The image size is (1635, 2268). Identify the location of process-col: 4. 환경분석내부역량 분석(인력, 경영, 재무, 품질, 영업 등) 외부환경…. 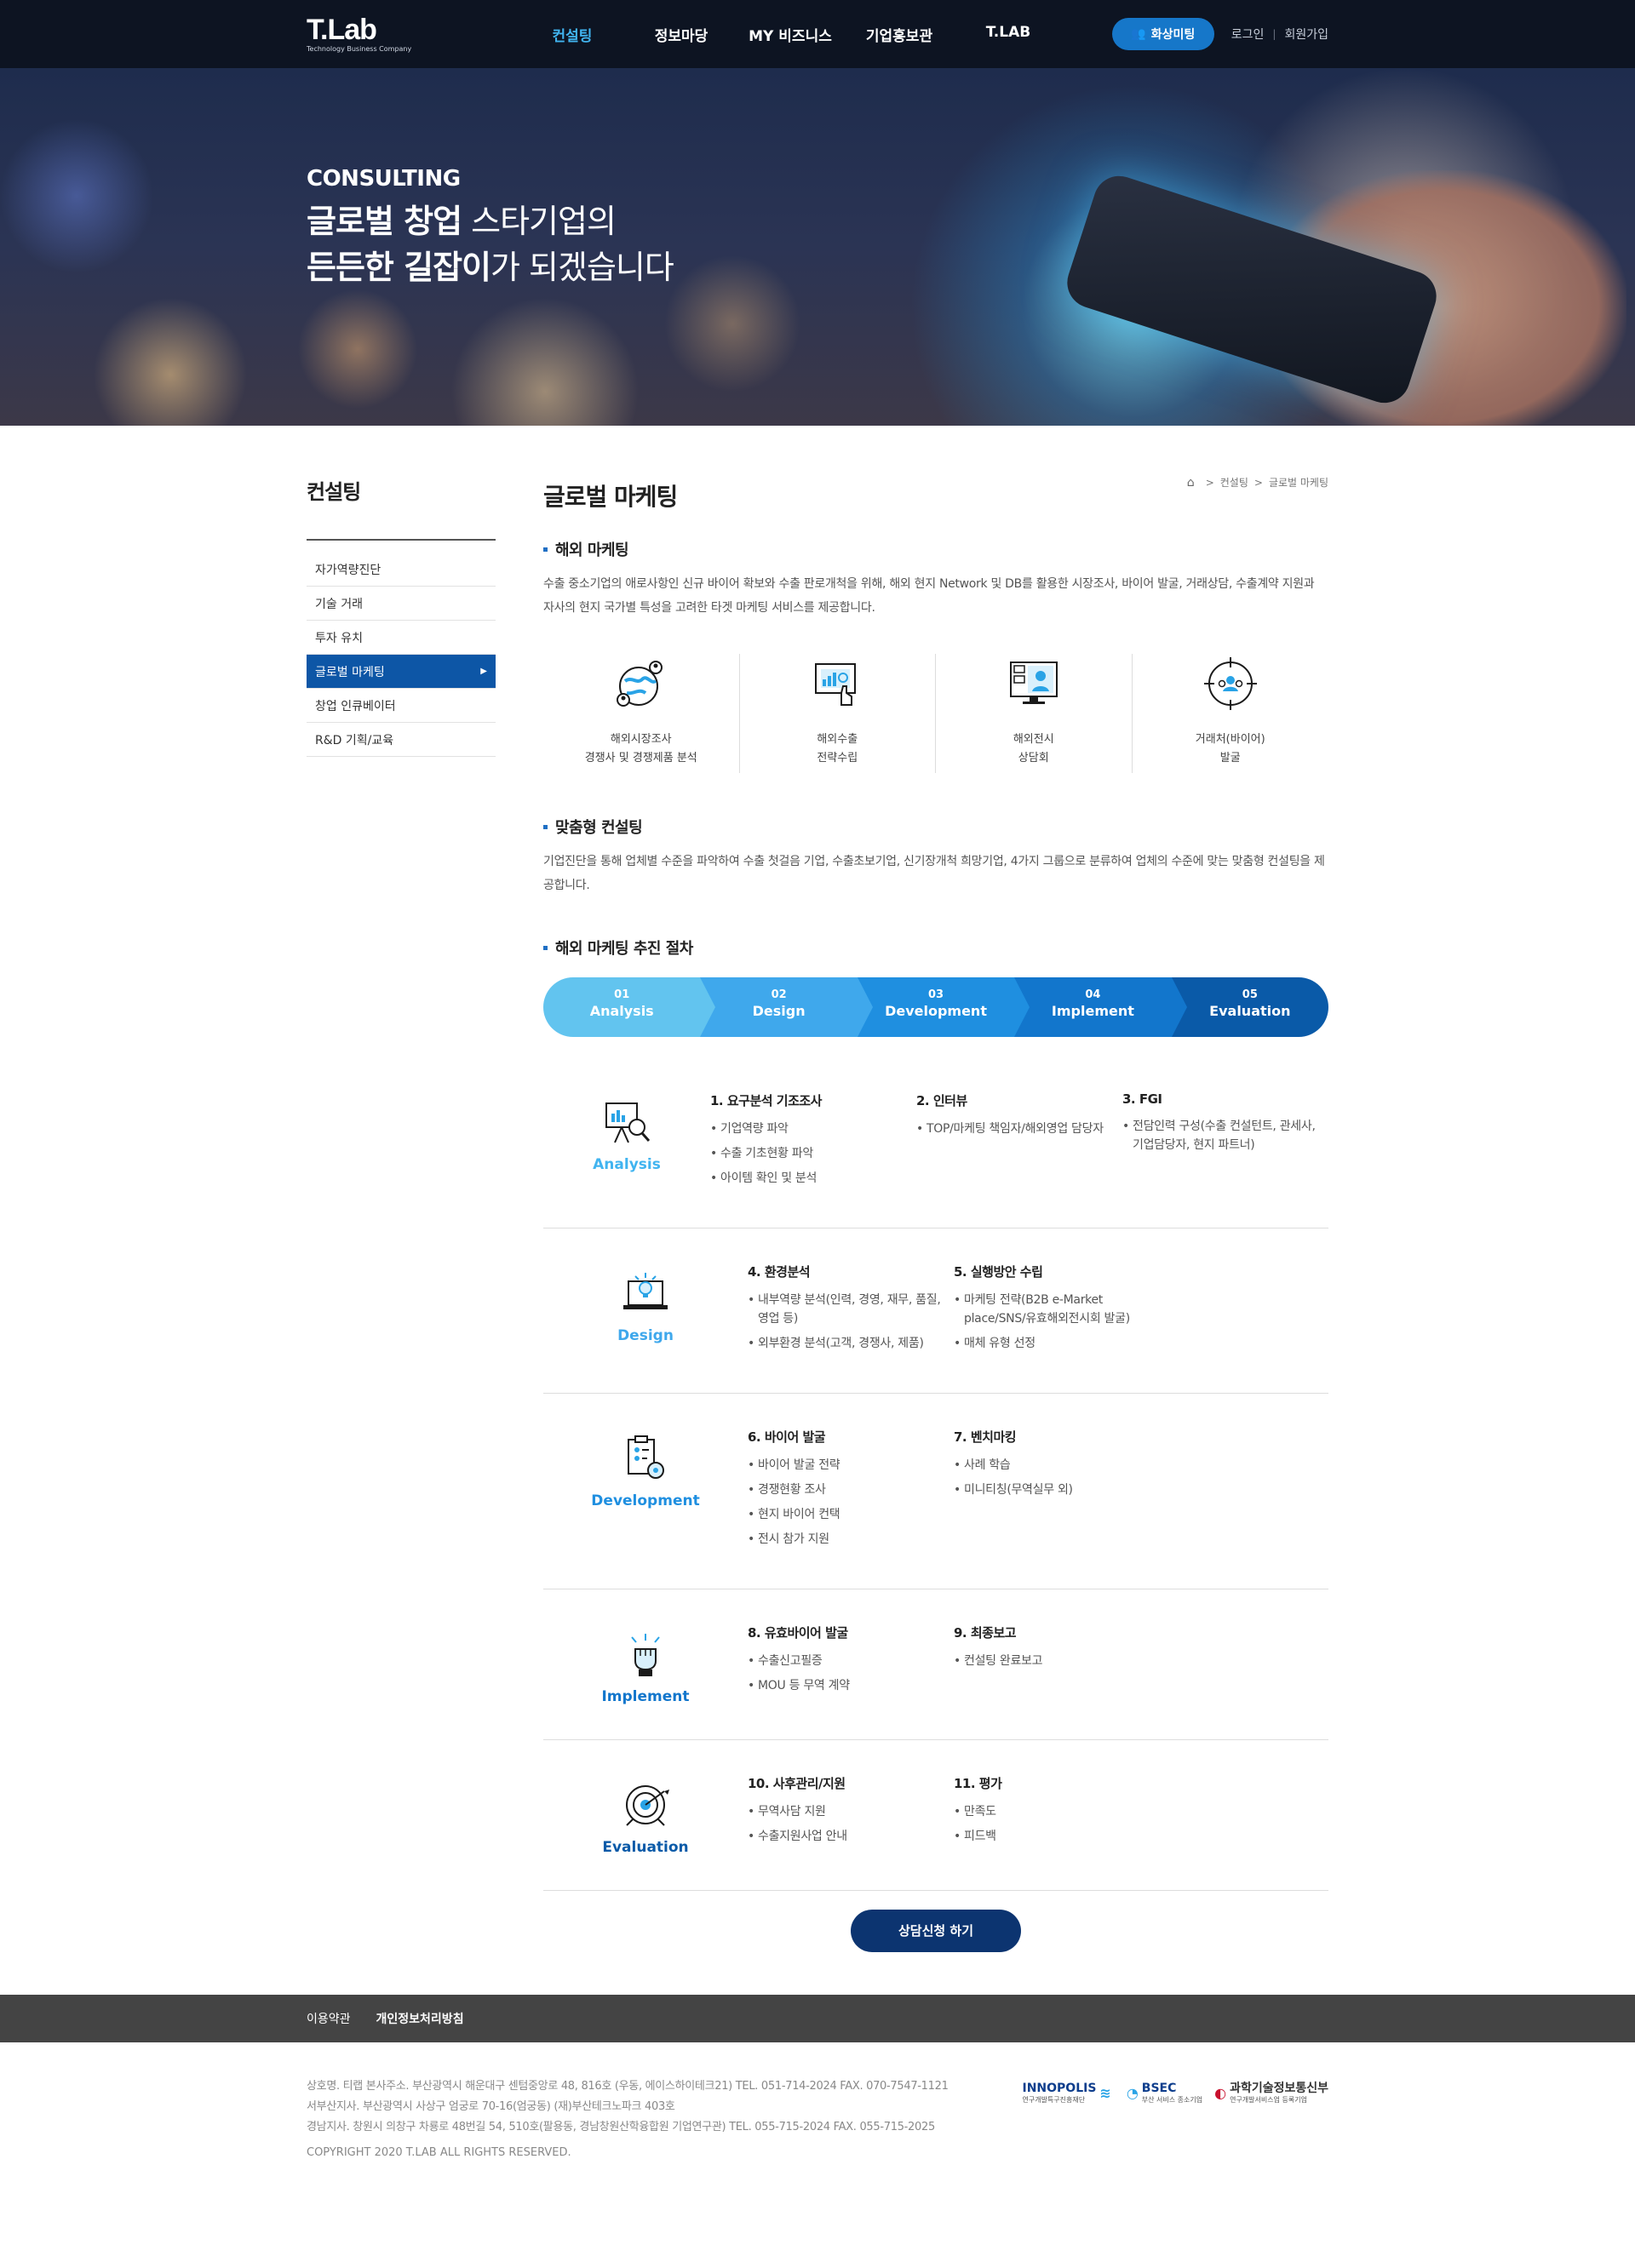
(851, 1311).